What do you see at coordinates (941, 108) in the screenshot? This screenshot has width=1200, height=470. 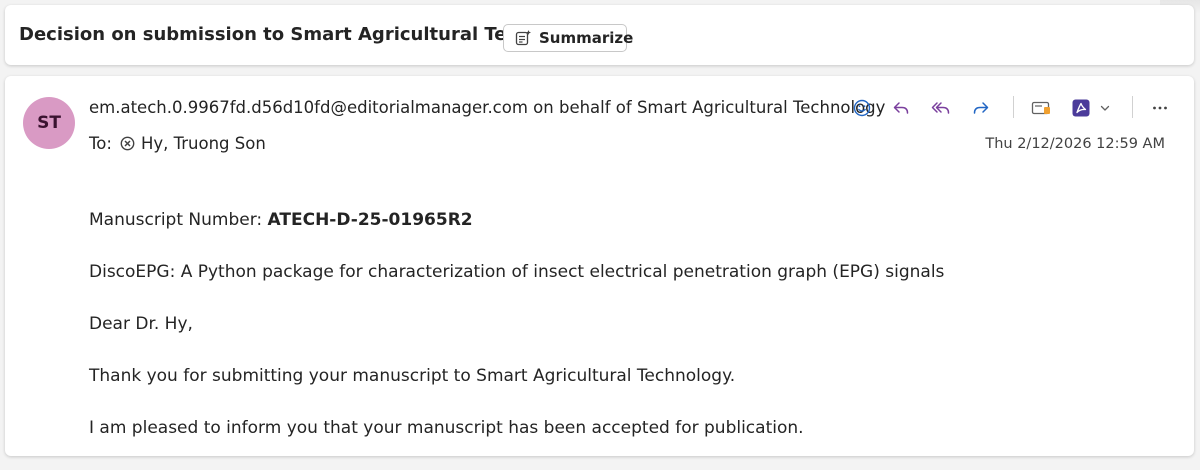 I see `reply-all-icon` at bounding box center [941, 108].